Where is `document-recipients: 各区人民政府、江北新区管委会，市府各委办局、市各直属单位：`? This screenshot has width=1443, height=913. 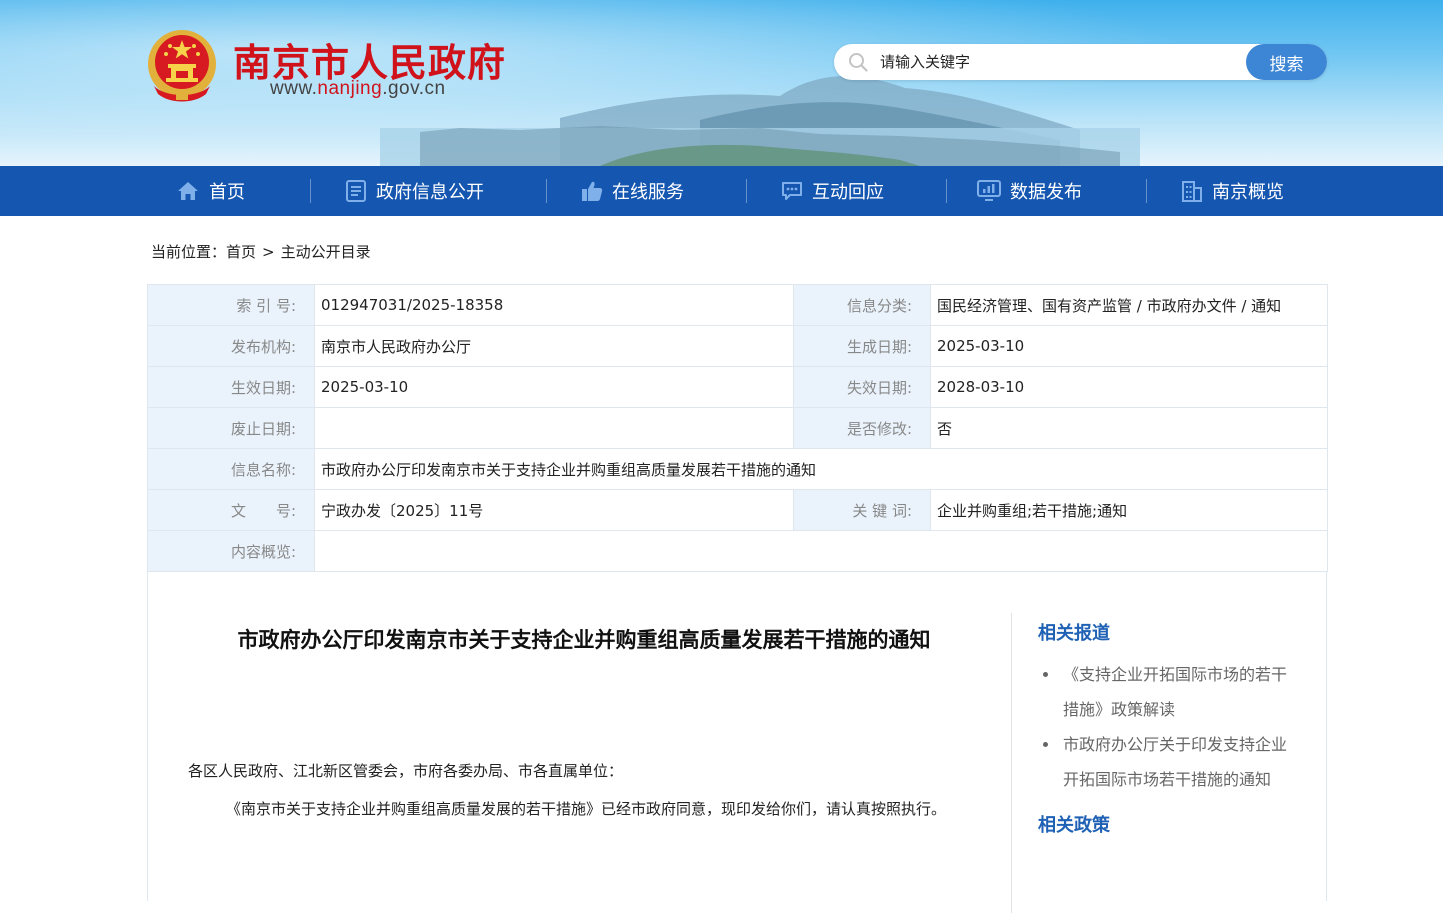
document-recipients: 各区人民政府、江北新区管委会，市府各委办局、市各直属单位： is located at coordinates (406, 771).